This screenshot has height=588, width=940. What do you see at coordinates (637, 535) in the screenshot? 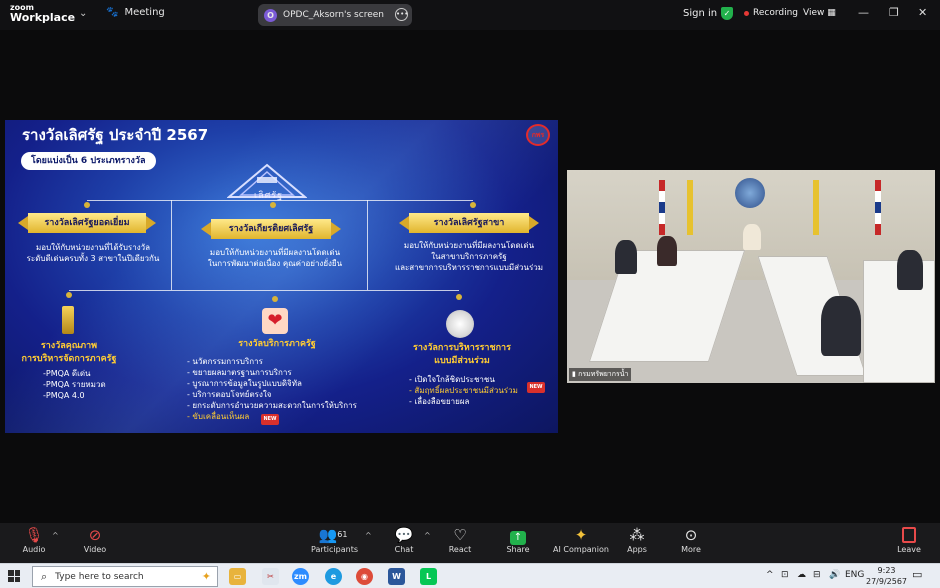
I see `apps-icon: ⁂` at bounding box center [637, 535].